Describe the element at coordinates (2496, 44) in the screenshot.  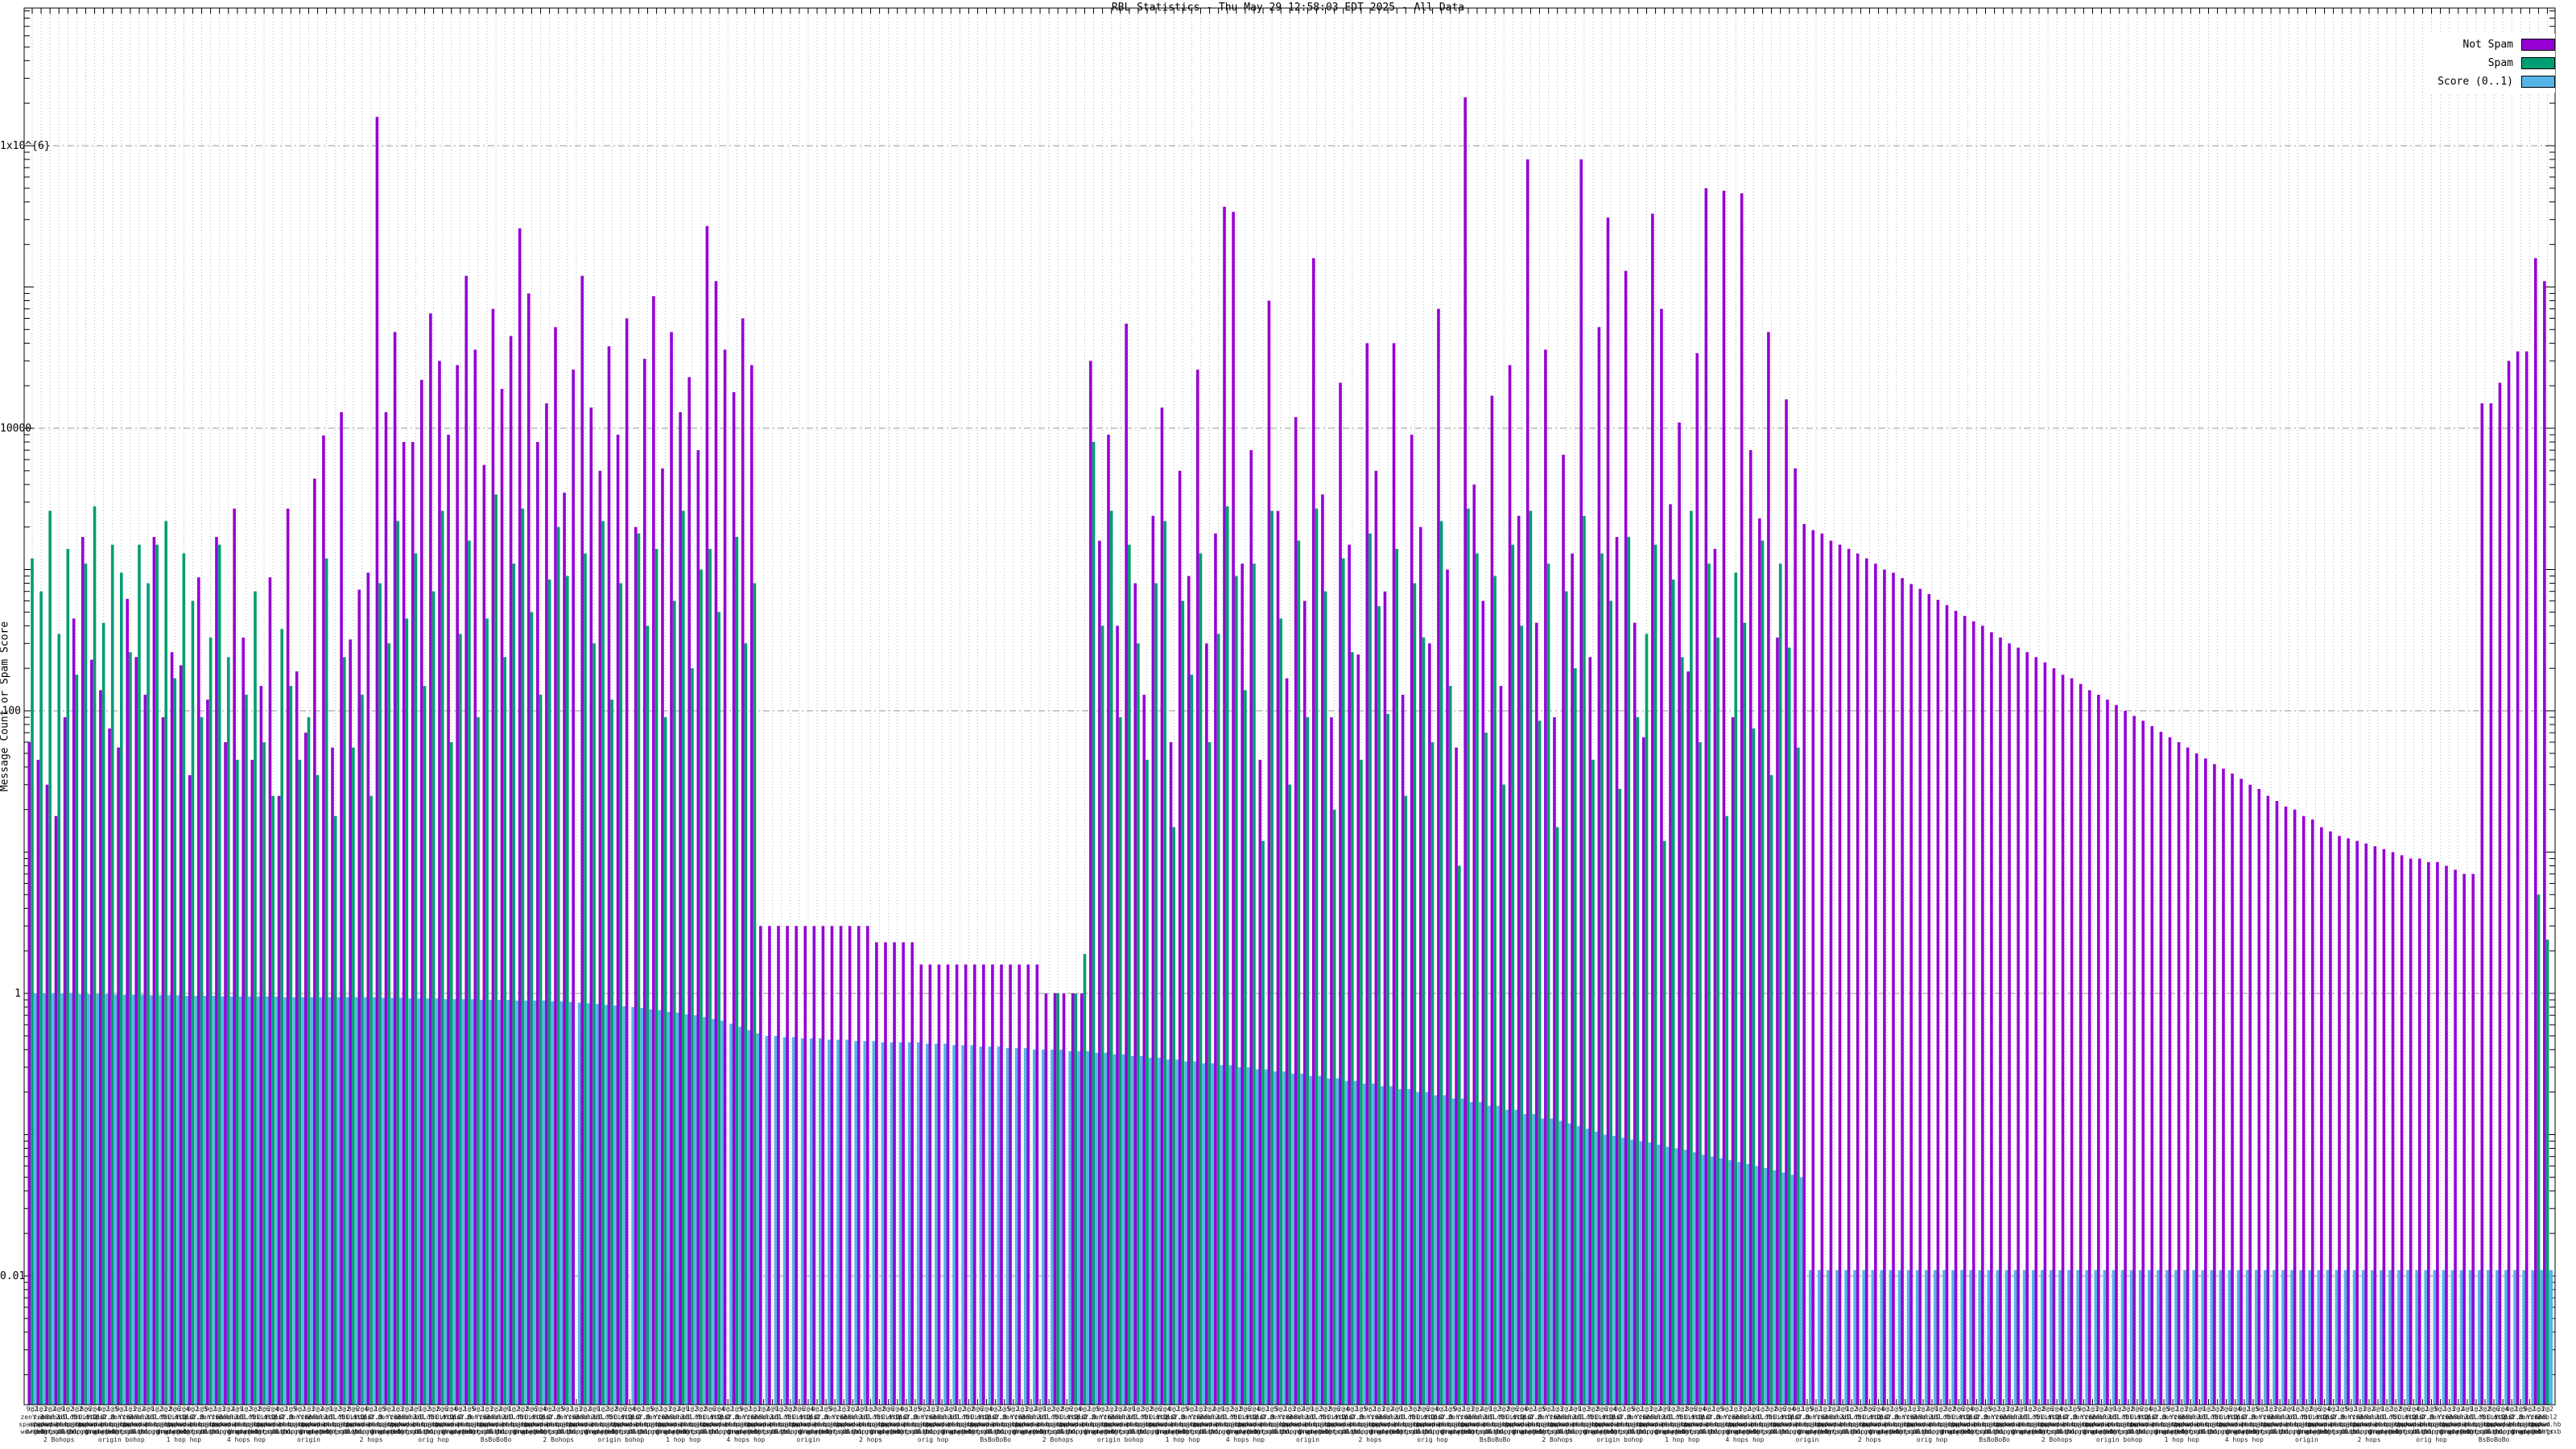
I see `legend-item-notspam: Not Spam` at that location.